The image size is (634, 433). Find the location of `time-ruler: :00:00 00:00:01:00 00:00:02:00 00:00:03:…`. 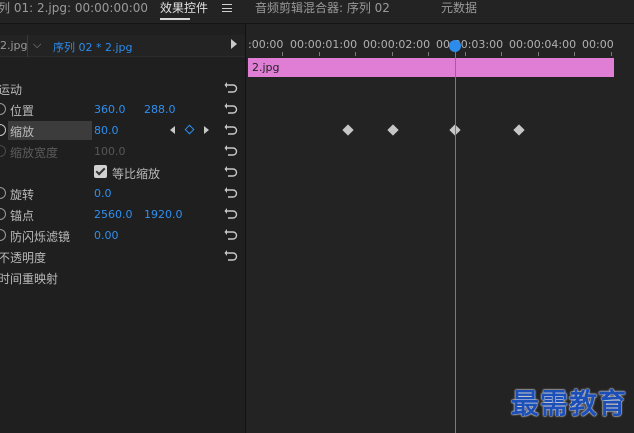

time-ruler: :00:00 00:00:01:00 00:00:02:00 00:00:03:… is located at coordinates (440, 45).